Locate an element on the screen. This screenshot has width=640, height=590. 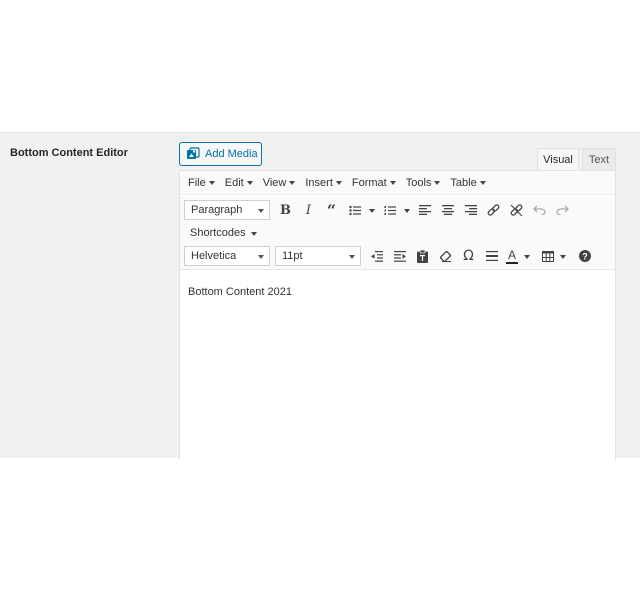
menu-format: Format is located at coordinates (374, 183).